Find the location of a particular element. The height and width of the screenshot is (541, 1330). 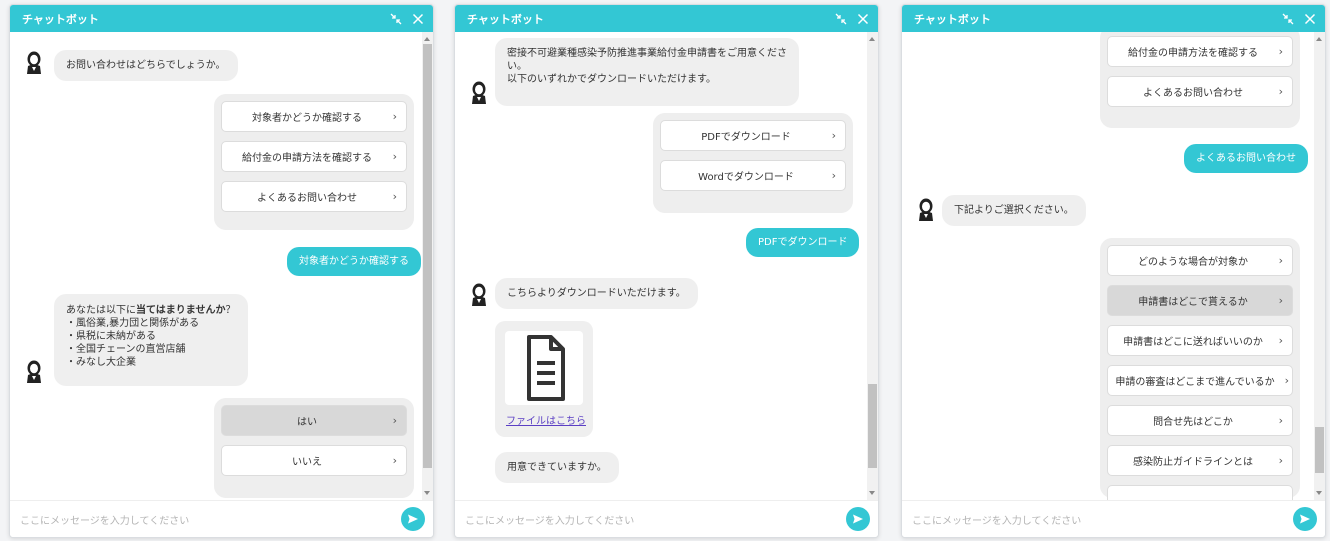

option-group: PDFでダウンロード › Wordでダウンロード › is located at coordinates (753, 163).